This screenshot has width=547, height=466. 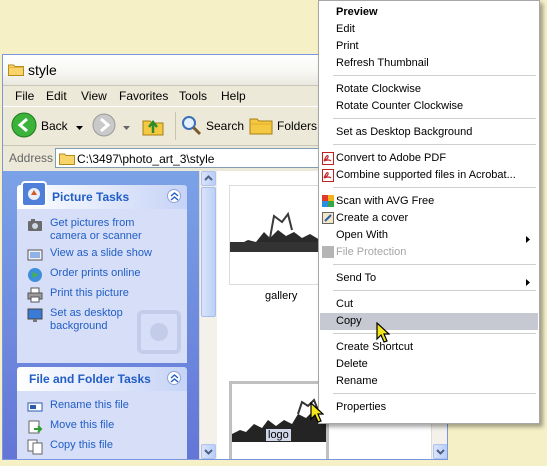 I want to click on task-rename-file: Rename this file, so click(x=107, y=407).